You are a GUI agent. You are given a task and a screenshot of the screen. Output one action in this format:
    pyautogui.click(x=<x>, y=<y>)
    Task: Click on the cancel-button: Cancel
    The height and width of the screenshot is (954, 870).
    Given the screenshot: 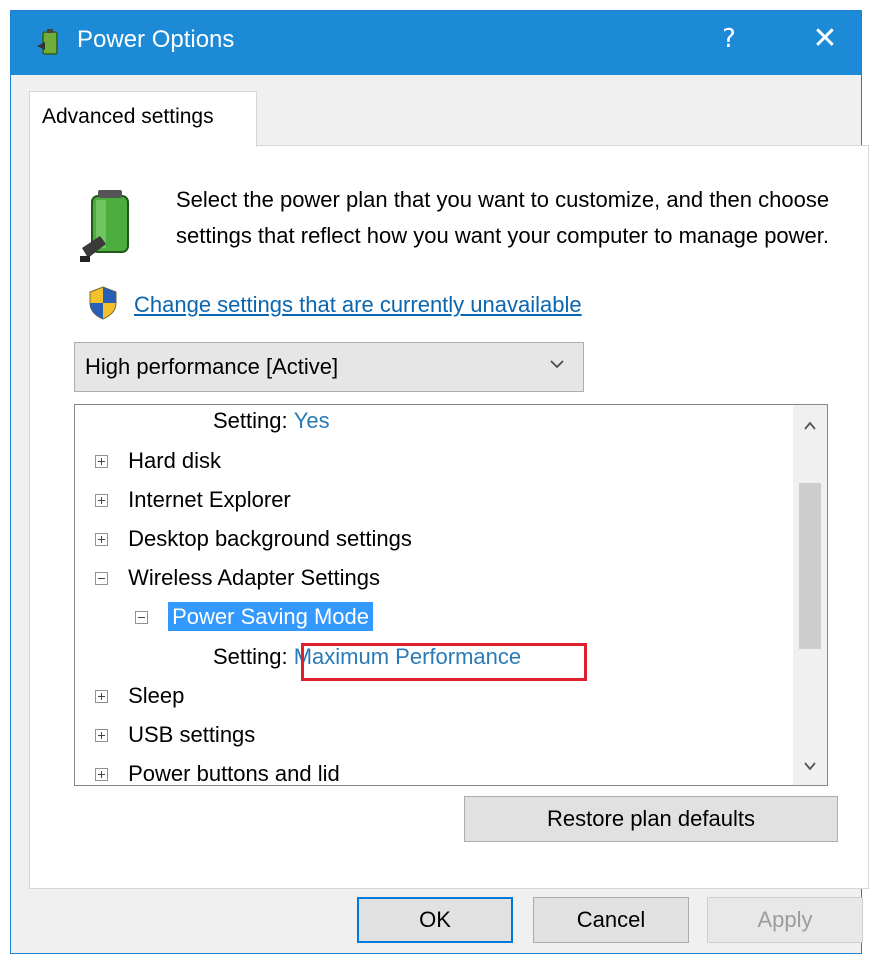 What is the action you would take?
    pyautogui.click(x=611, y=920)
    